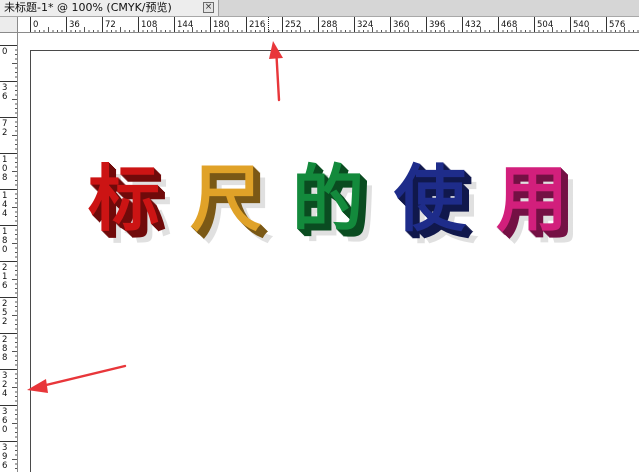  Describe the element at coordinates (4, 92) in the screenshot. I see `vertical-ruler-label: 36` at that location.